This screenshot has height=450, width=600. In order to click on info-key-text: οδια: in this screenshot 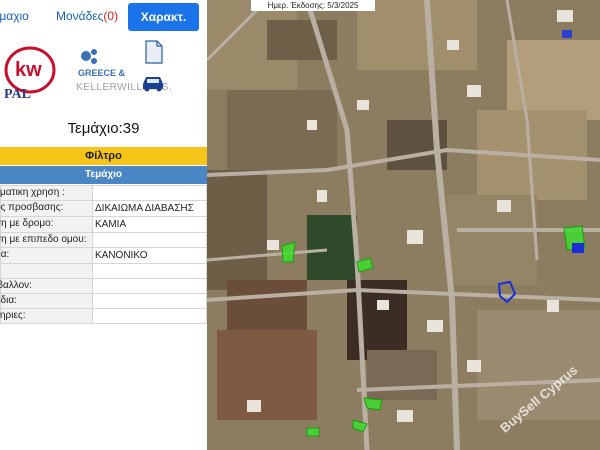, I will do `click(8, 300)`.